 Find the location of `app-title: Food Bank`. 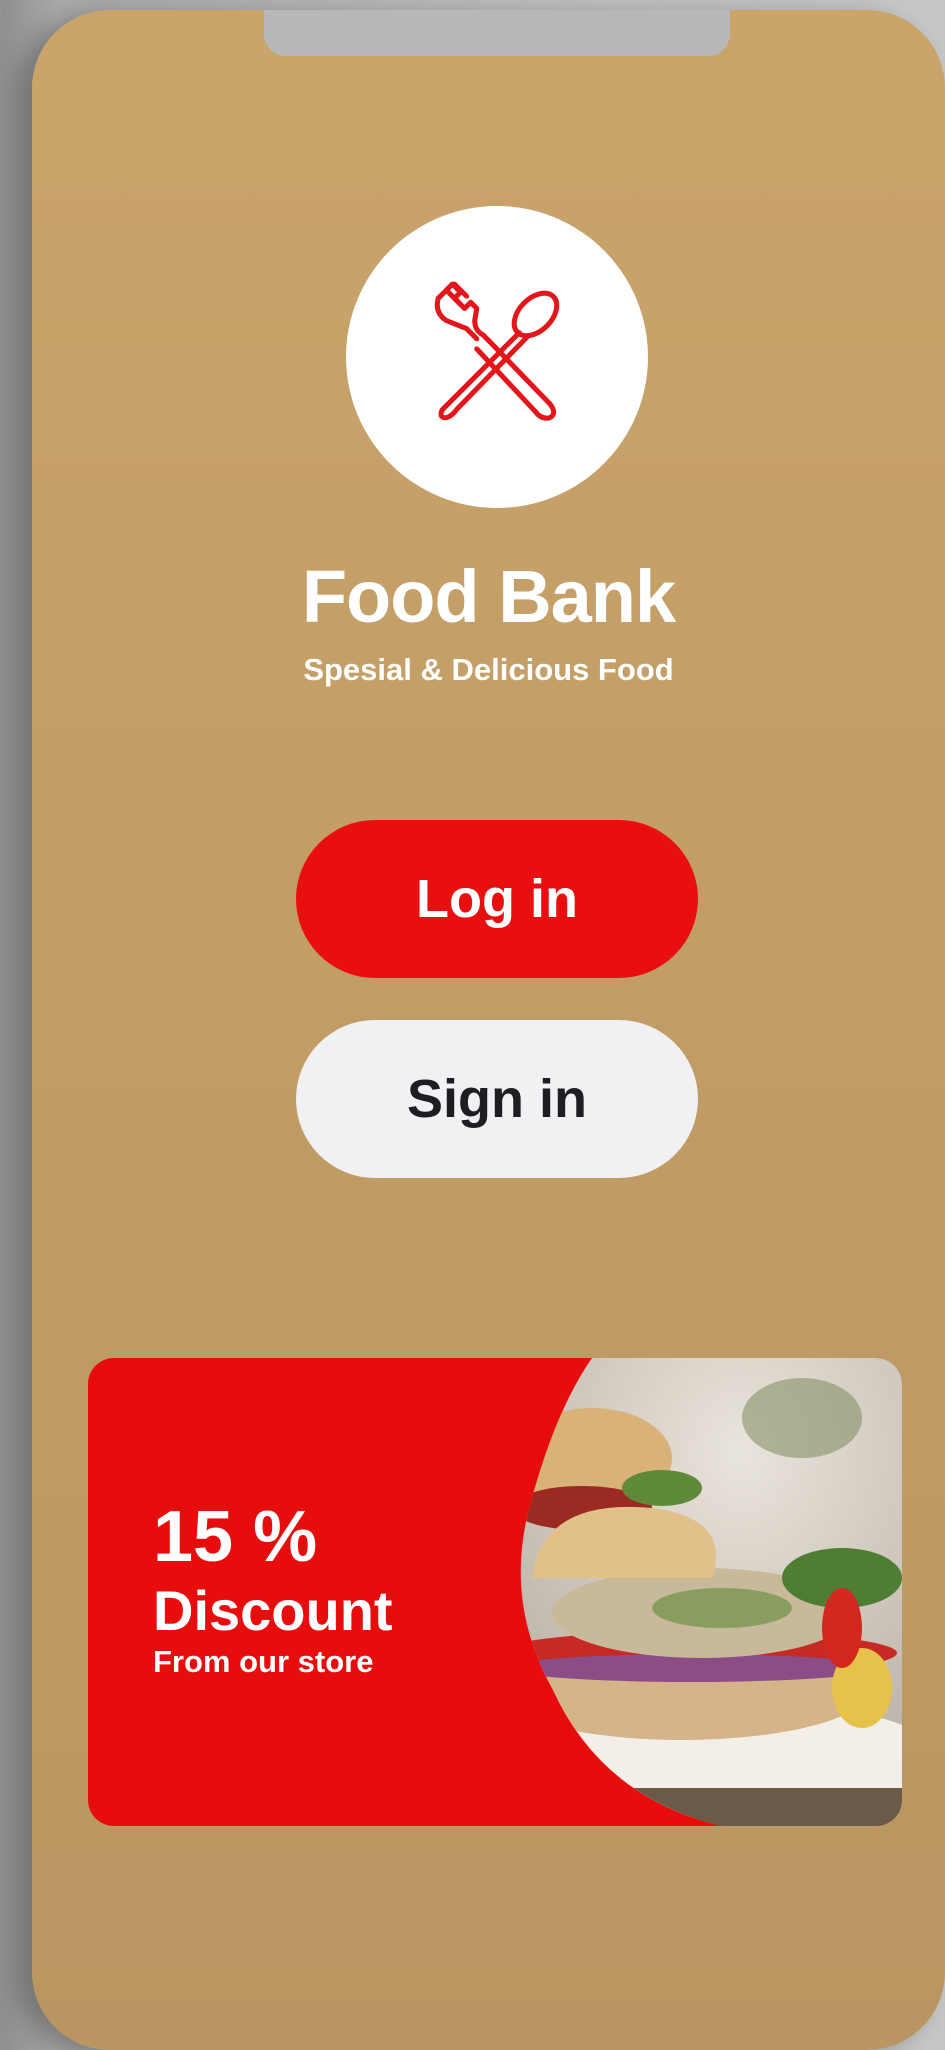

app-title: Food Bank is located at coordinates (488, 596).